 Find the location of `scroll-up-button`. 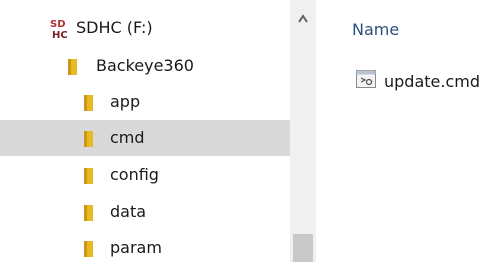

scroll-up-button is located at coordinates (303, 18).